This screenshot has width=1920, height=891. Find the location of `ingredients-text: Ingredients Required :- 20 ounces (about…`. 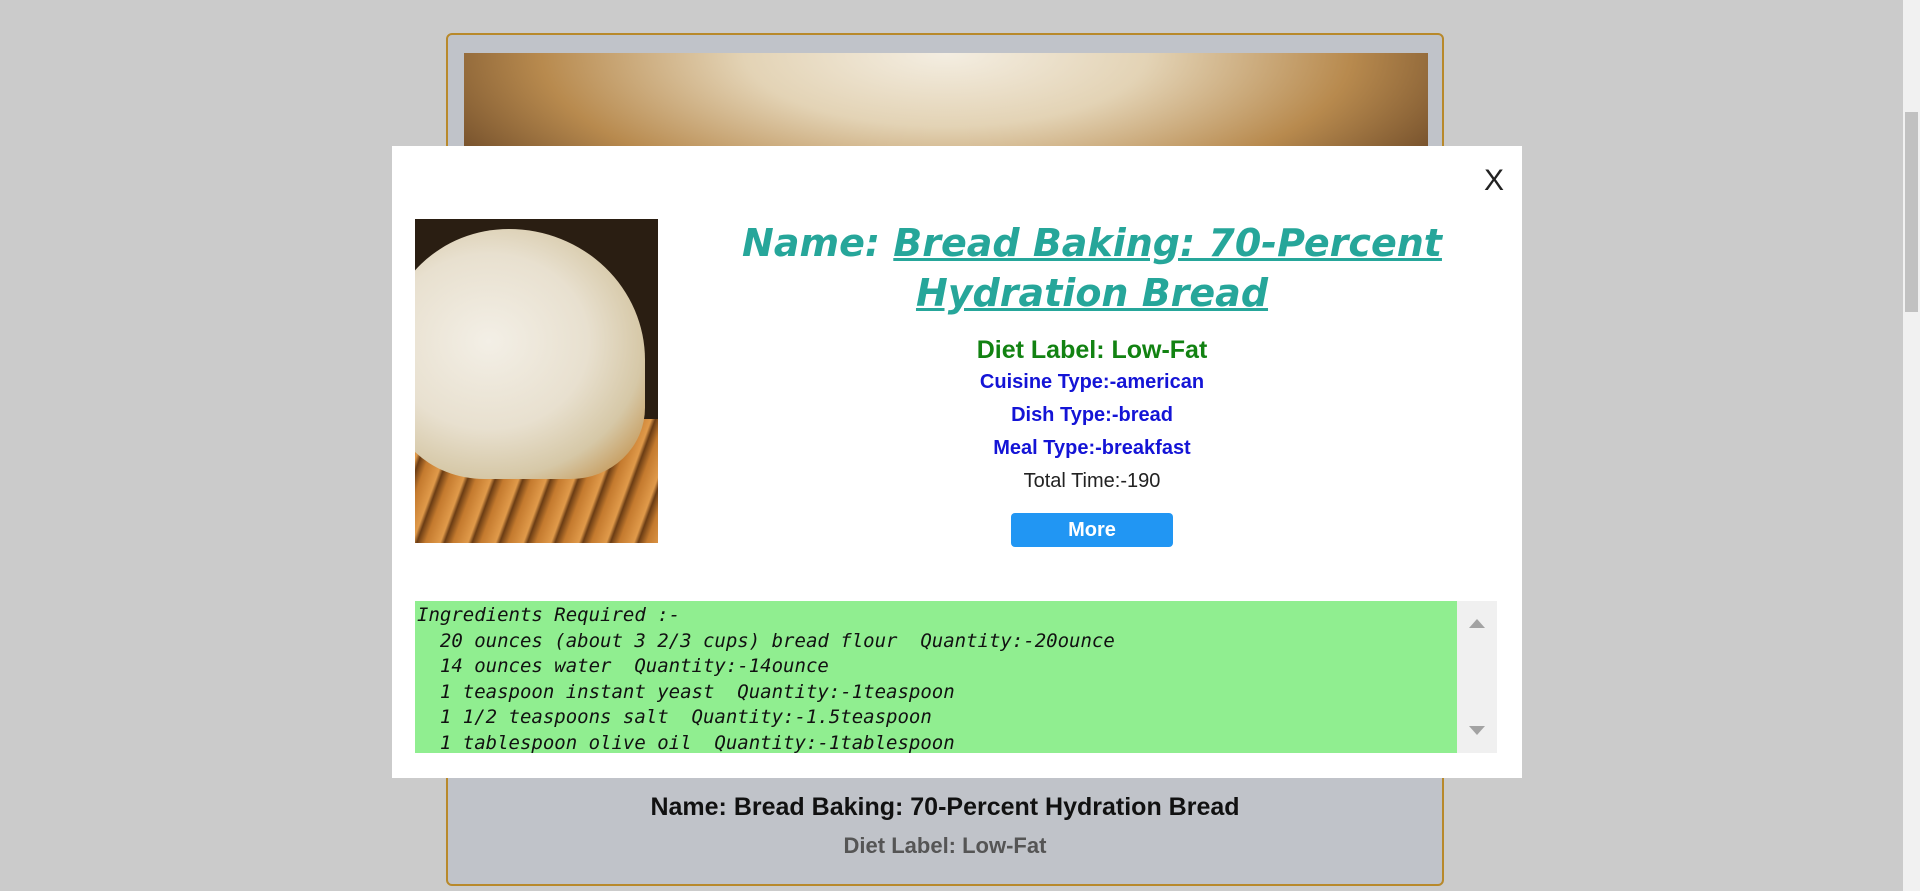

ingredients-text: Ingredients Required :- 20 ounces (about… is located at coordinates (936, 678).